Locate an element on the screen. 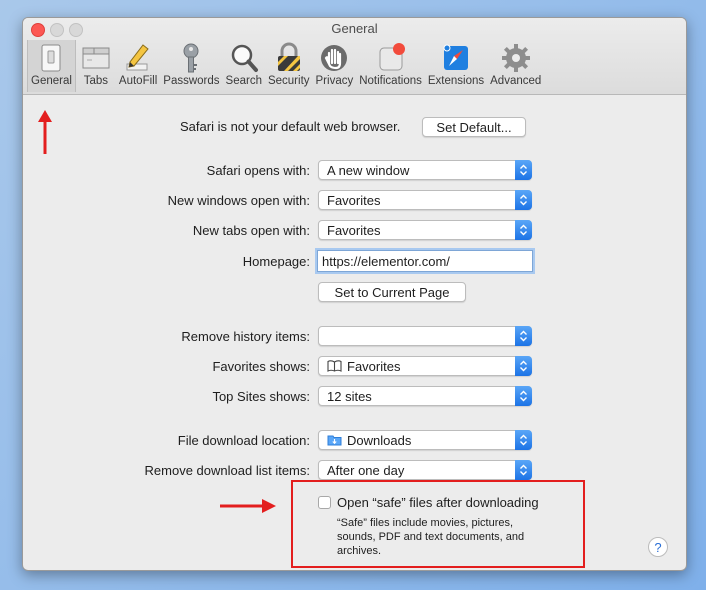 The image size is (706, 590). magnifier-icon is located at coordinates (244, 58).